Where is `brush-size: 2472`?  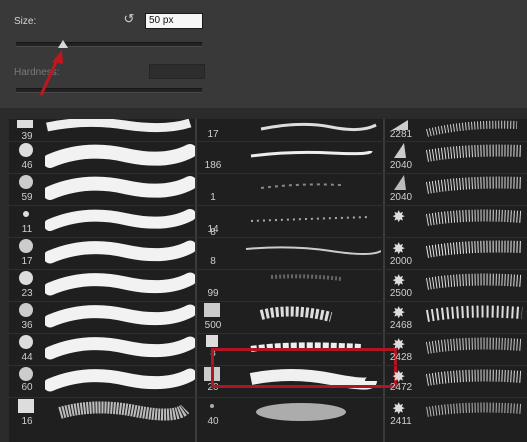 brush-size: 2472 is located at coordinates (401, 387).